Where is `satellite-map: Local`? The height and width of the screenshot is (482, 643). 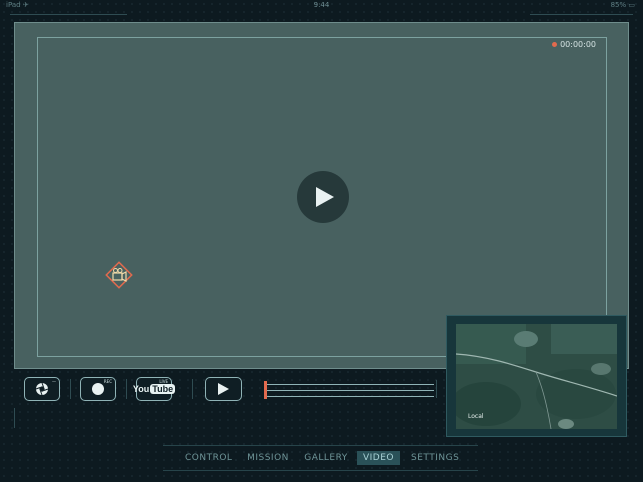 satellite-map: Local is located at coordinates (536, 376).